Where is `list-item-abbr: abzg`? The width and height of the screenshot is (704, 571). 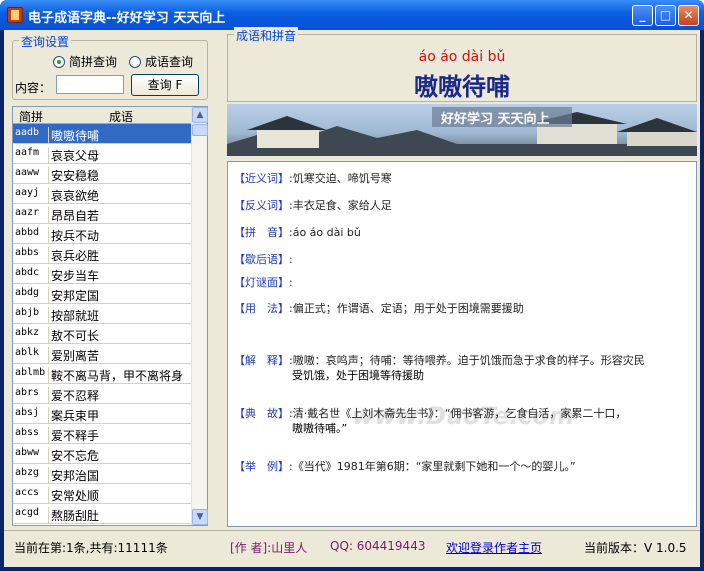 list-item-abbr: abzg is located at coordinates (32, 475).